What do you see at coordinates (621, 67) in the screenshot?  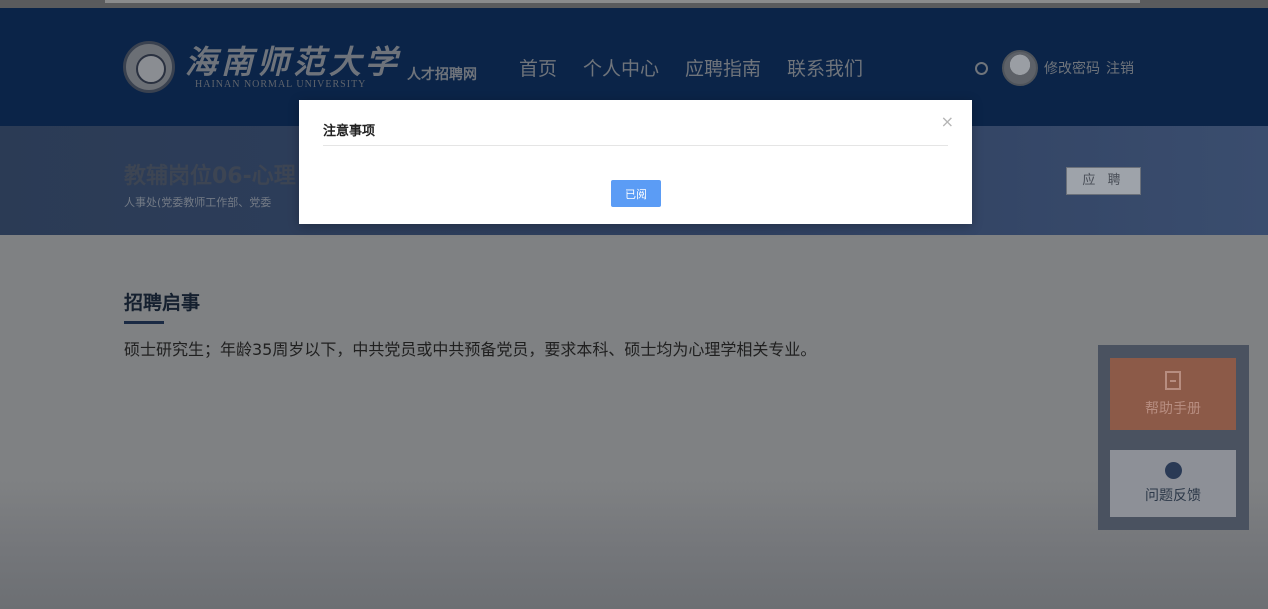 I see `nav-item-personal-center: 个人中心` at bounding box center [621, 67].